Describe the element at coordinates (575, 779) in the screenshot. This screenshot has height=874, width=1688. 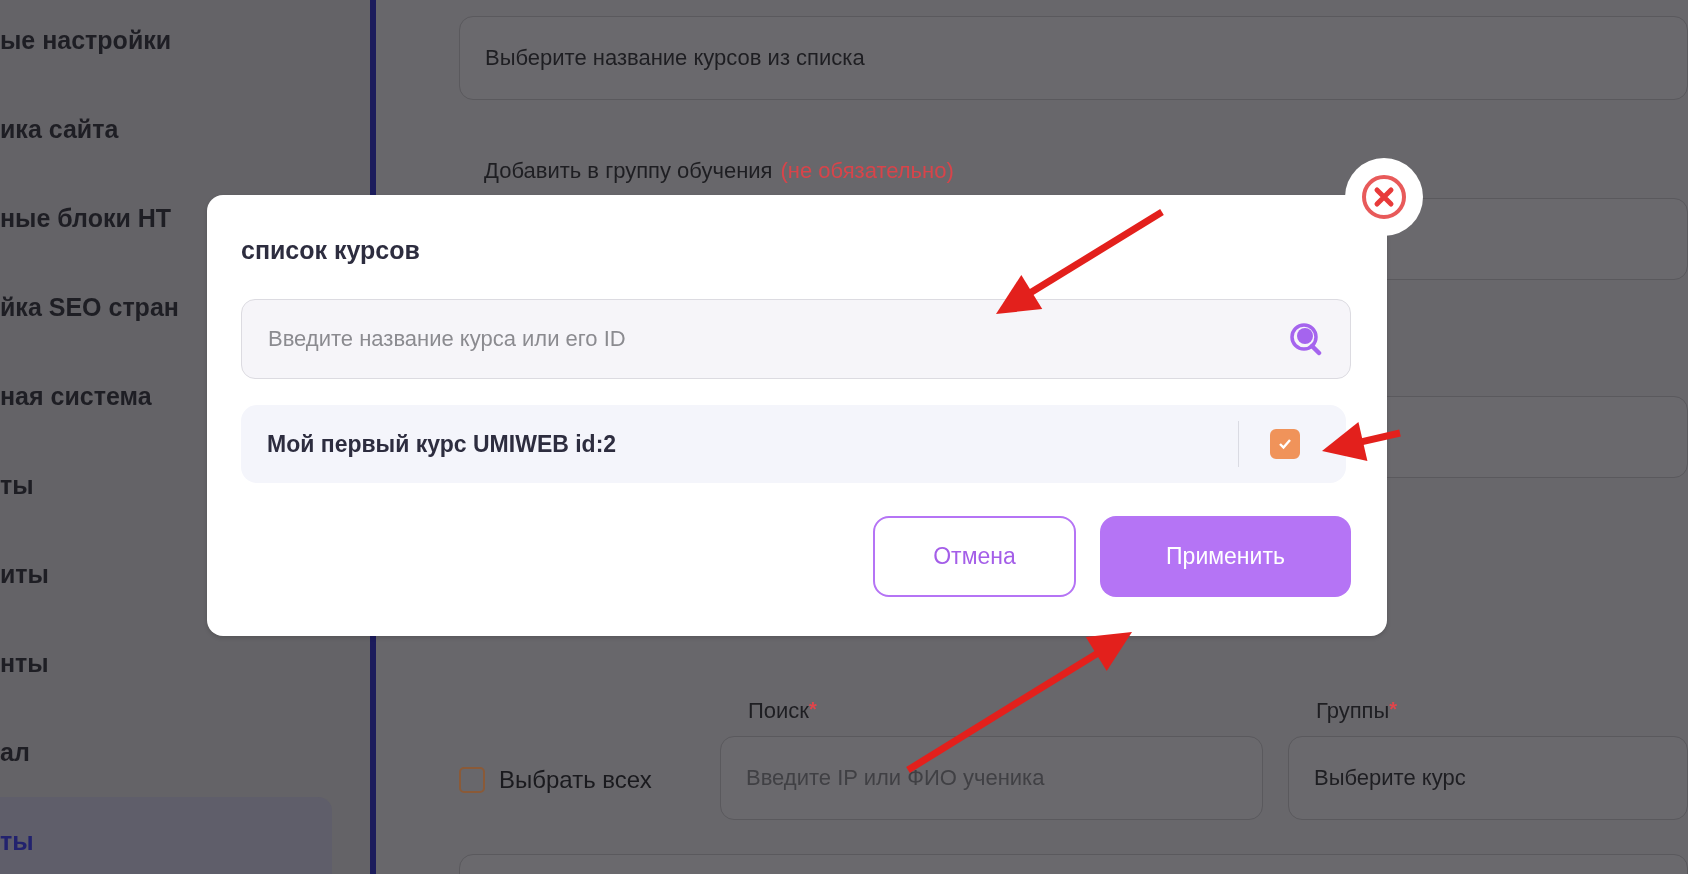
I see `checkbox-label: Выбрать всех` at that location.